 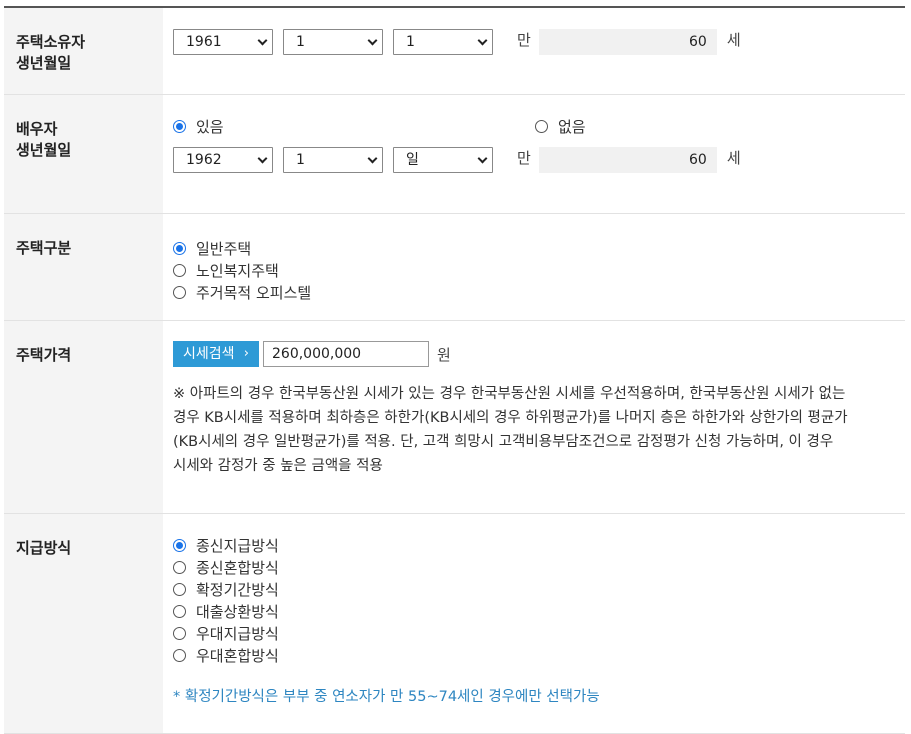 What do you see at coordinates (83, 623) in the screenshot?
I see `payment-method-label: 지급방식` at bounding box center [83, 623].